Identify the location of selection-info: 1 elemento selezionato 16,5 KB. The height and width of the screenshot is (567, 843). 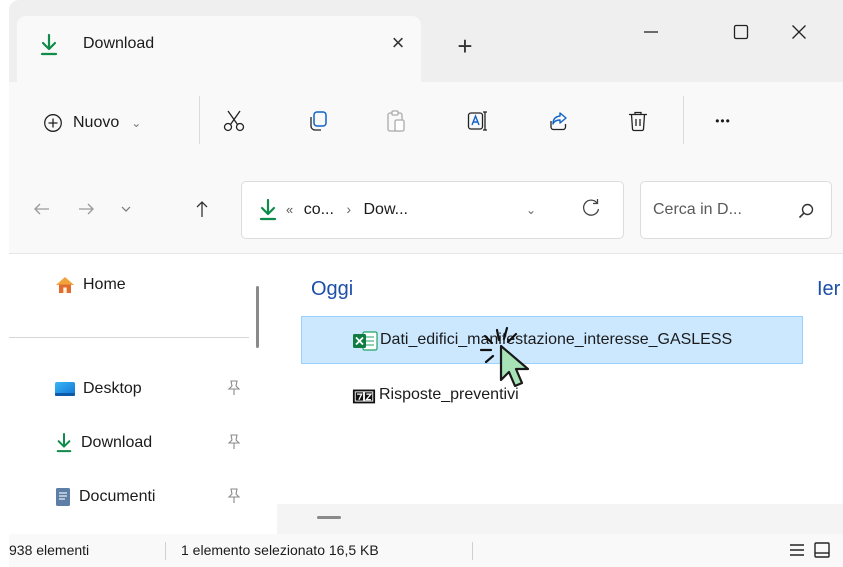
(280, 550).